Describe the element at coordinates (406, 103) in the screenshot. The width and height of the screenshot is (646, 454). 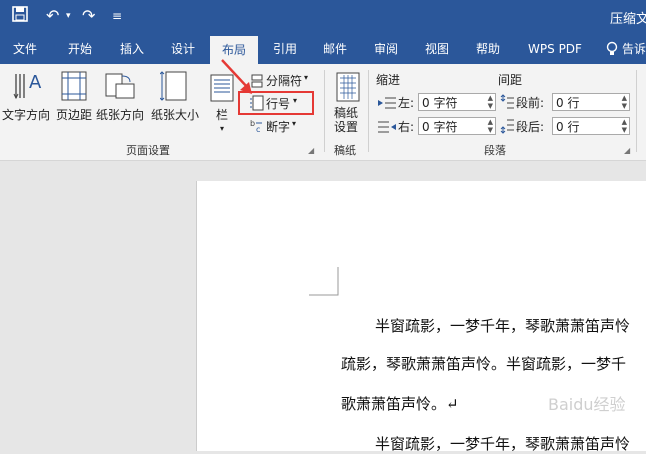
I see `indent-left-label: 左:` at that location.